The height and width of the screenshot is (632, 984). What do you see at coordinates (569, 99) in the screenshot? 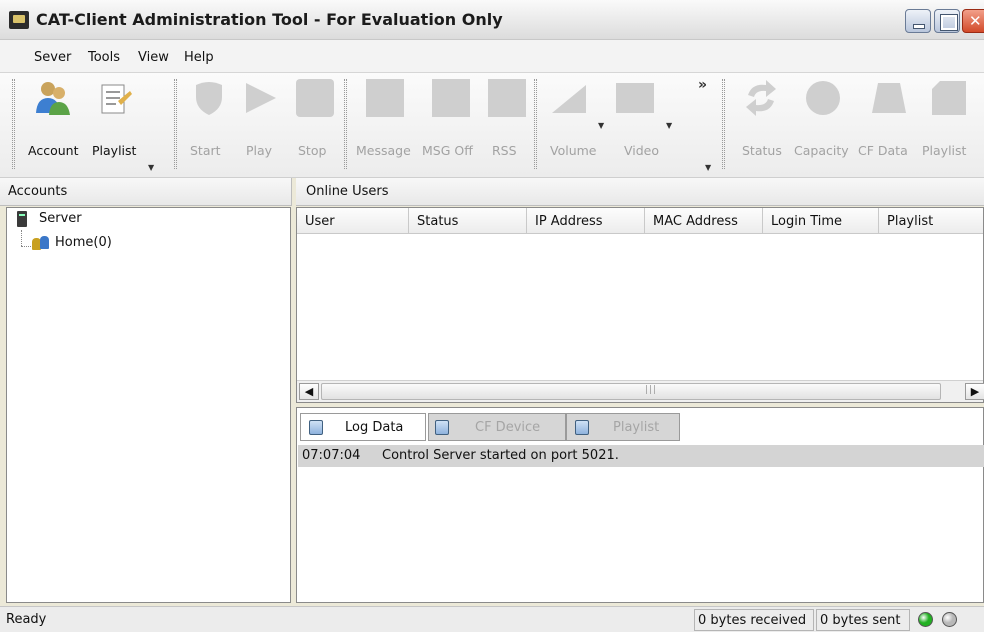
I see `volume-icon` at bounding box center [569, 99].